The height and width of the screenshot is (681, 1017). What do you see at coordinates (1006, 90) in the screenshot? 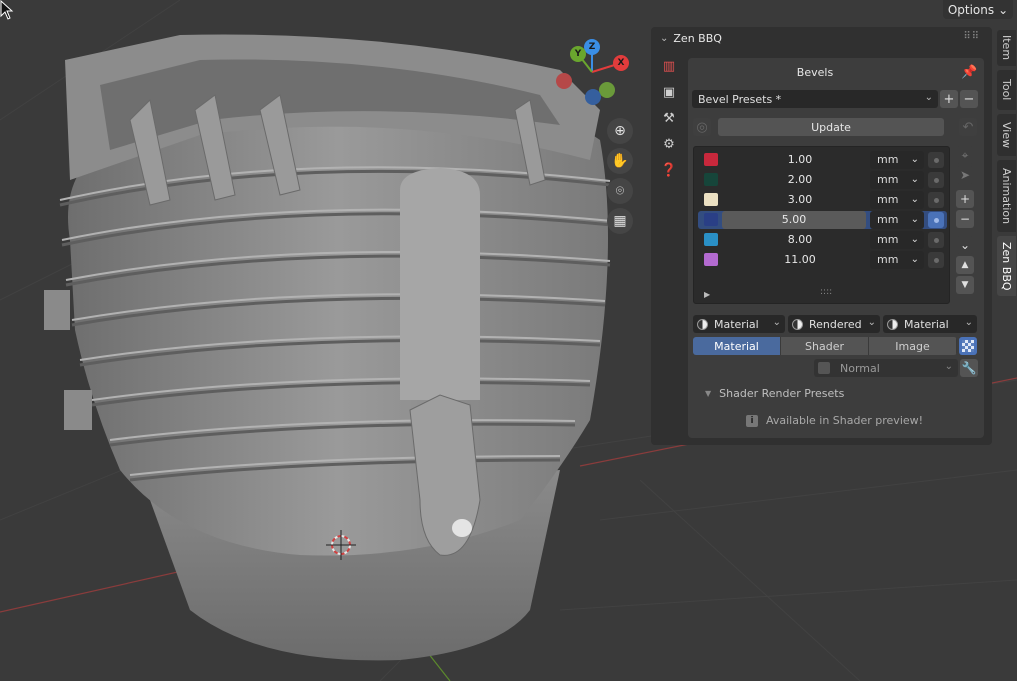
I see `tab-tool: Tool` at bounding box center [1006, 90].